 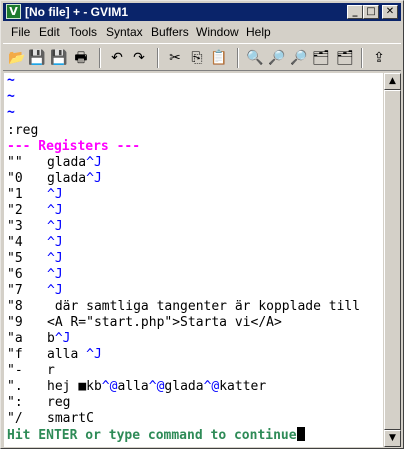 I want to click on register-name: "1, so click(x=15, y=194).